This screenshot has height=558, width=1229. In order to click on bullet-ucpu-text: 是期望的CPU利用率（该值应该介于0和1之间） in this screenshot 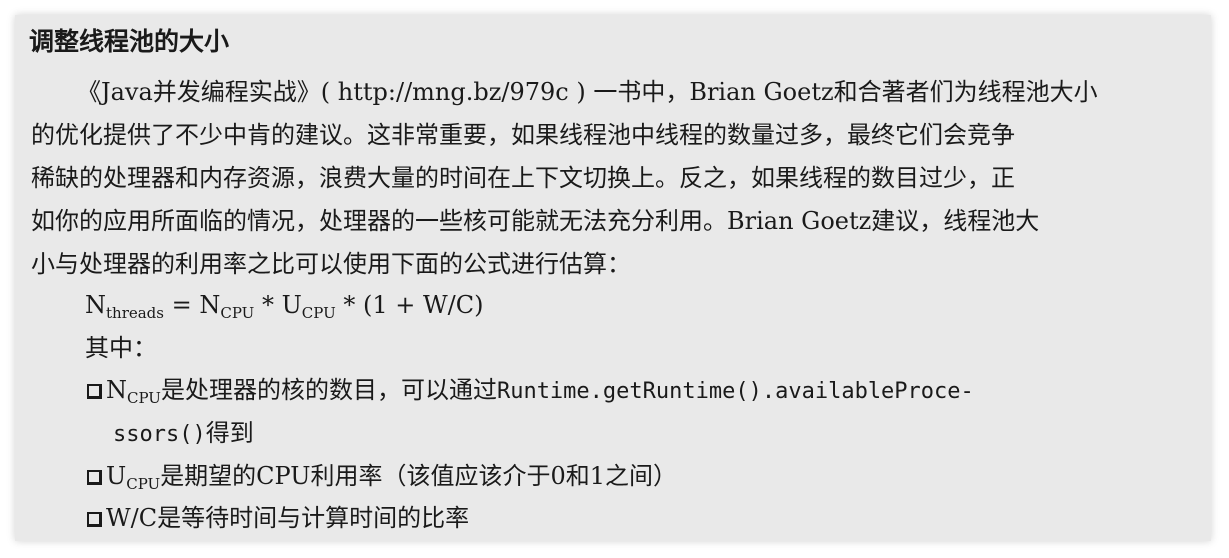, I will do `click(419, 476)`.